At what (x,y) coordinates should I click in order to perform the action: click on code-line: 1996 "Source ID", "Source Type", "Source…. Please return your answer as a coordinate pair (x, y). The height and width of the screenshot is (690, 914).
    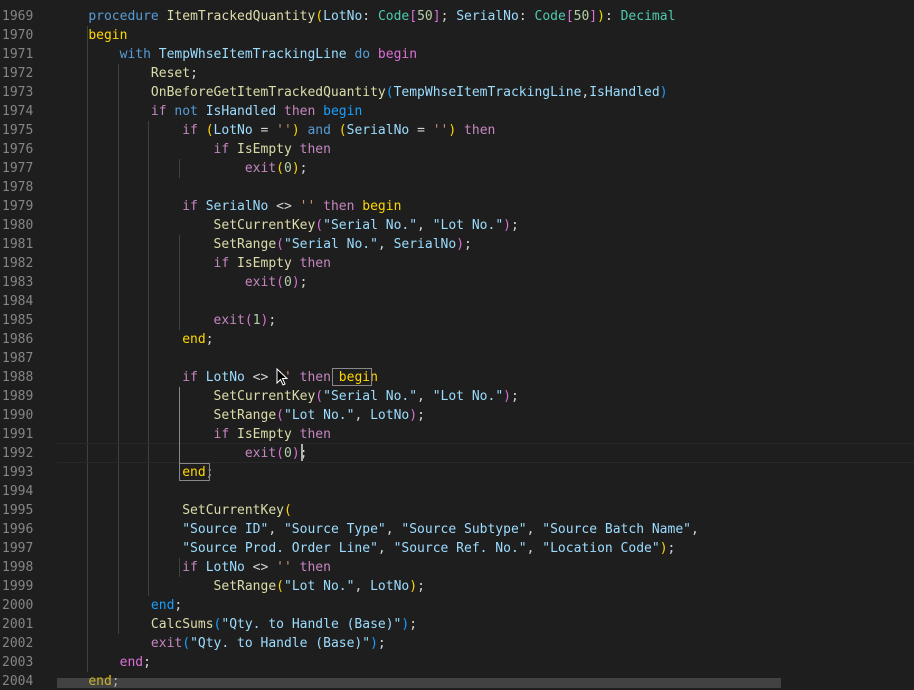
    Looking at the image, I should click on (457, 529).